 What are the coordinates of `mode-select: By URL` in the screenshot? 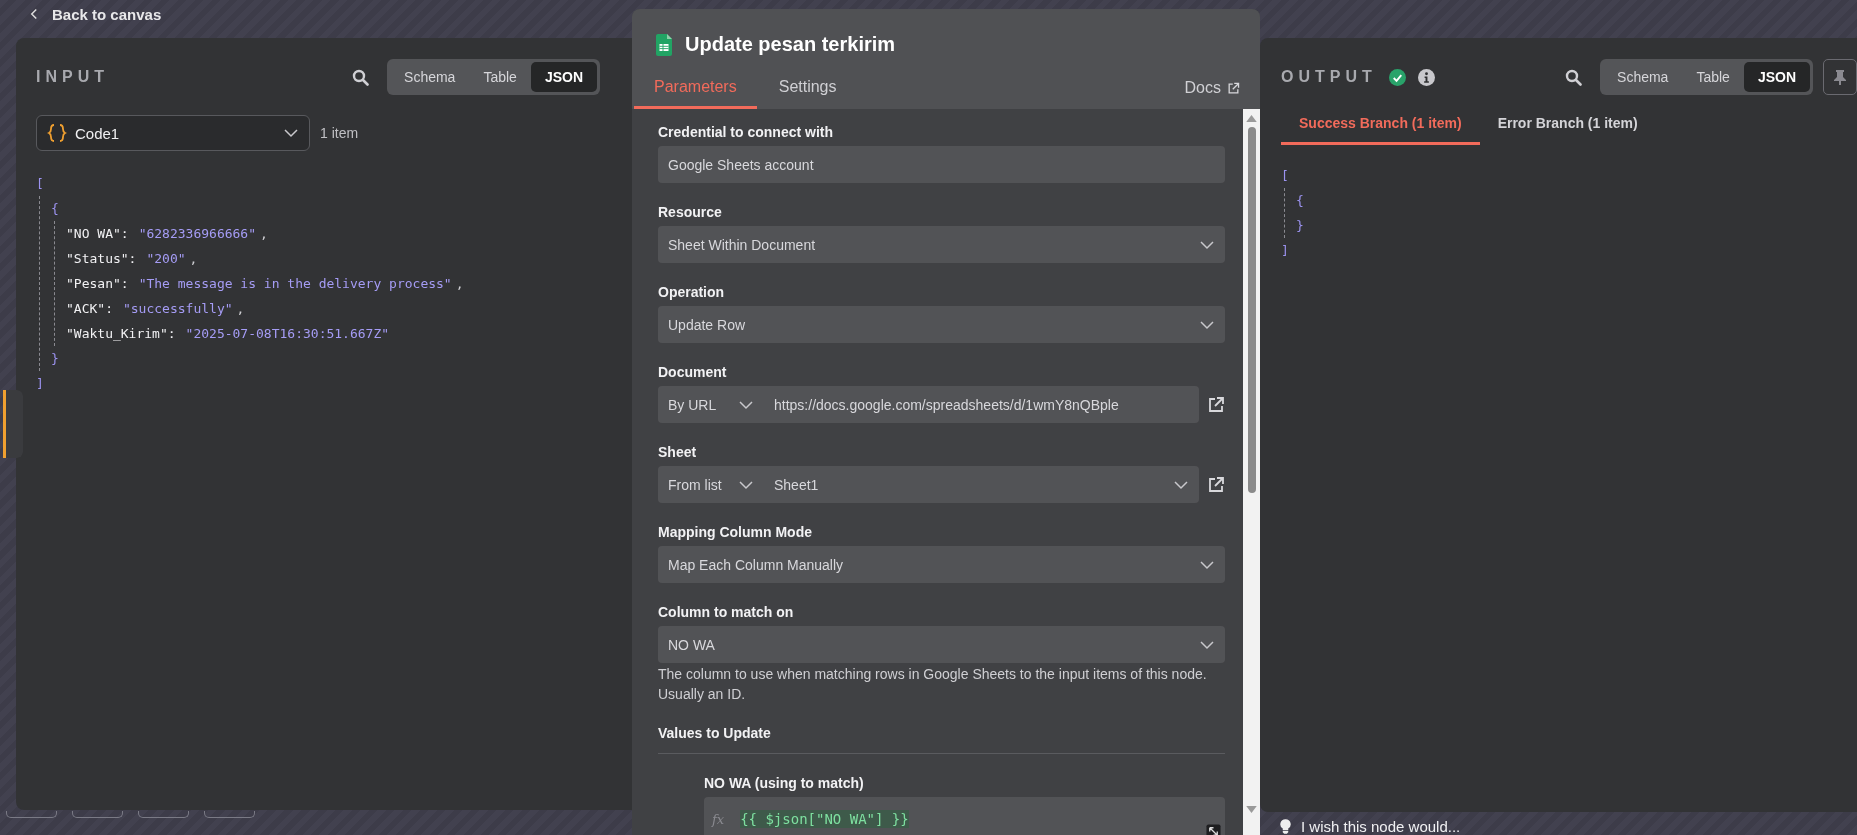 It's located at (711, 404).